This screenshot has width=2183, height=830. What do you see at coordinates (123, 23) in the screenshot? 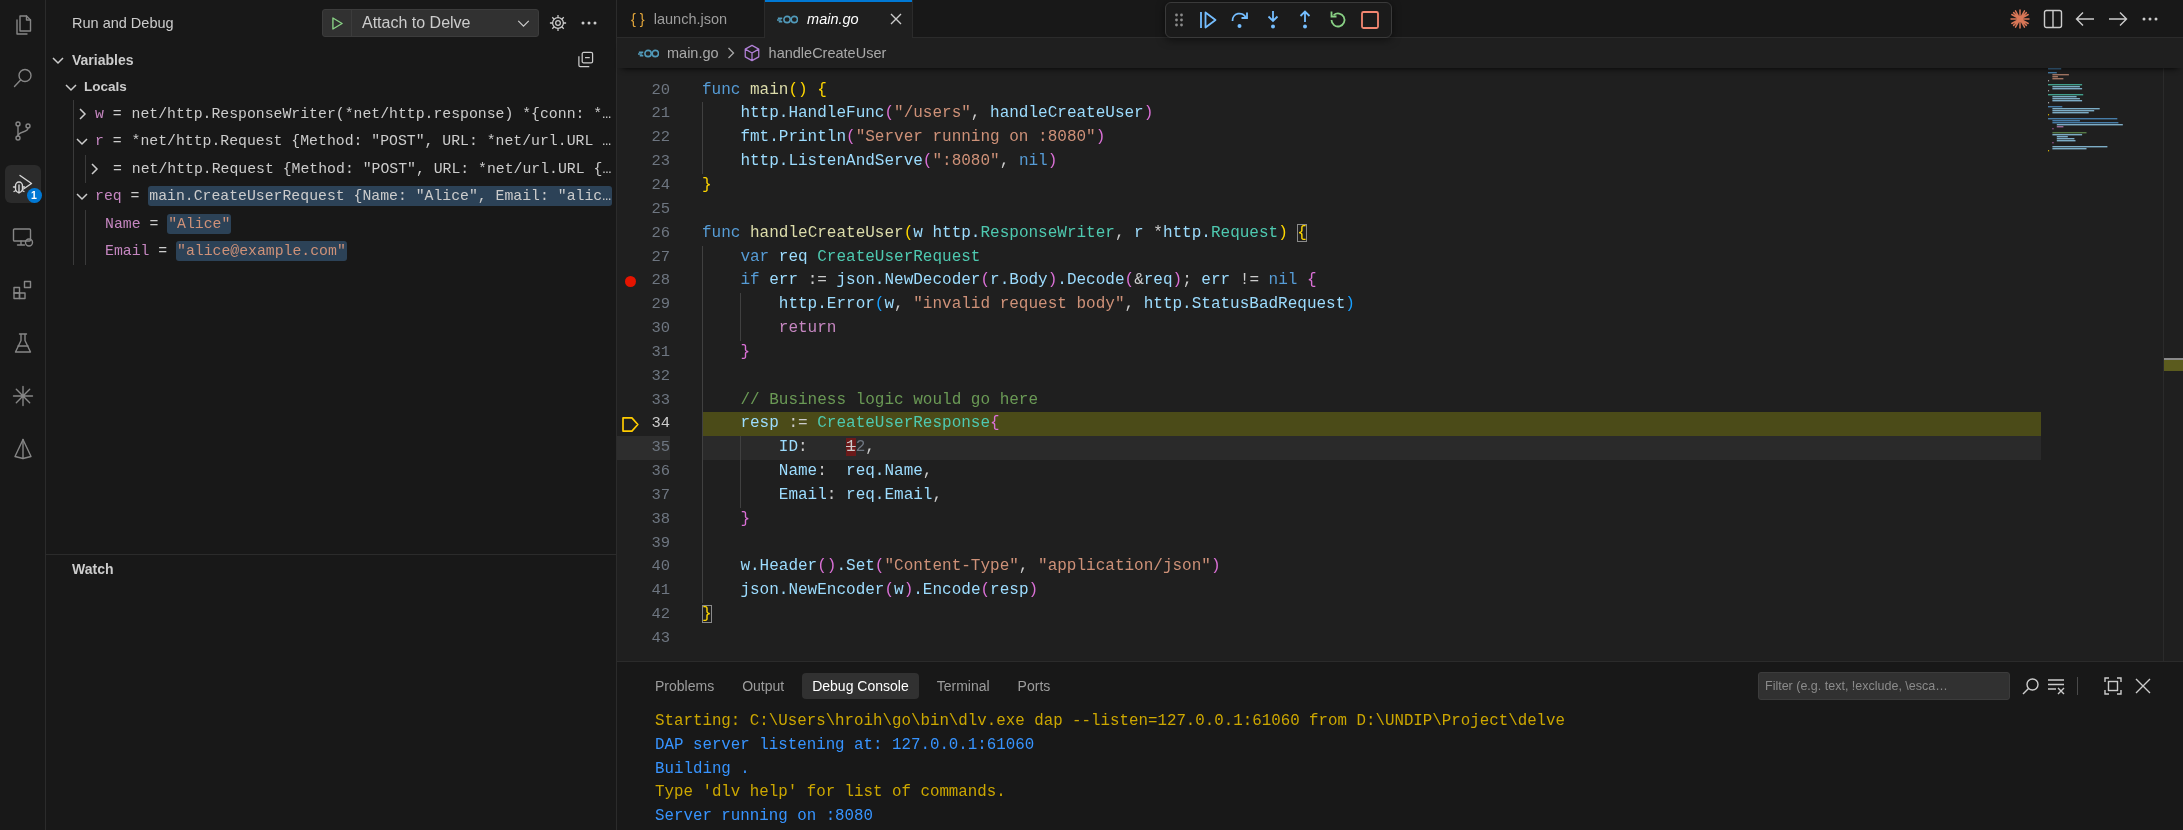
I see `view-title: Run and Debug` at bounding box center [123, 23].